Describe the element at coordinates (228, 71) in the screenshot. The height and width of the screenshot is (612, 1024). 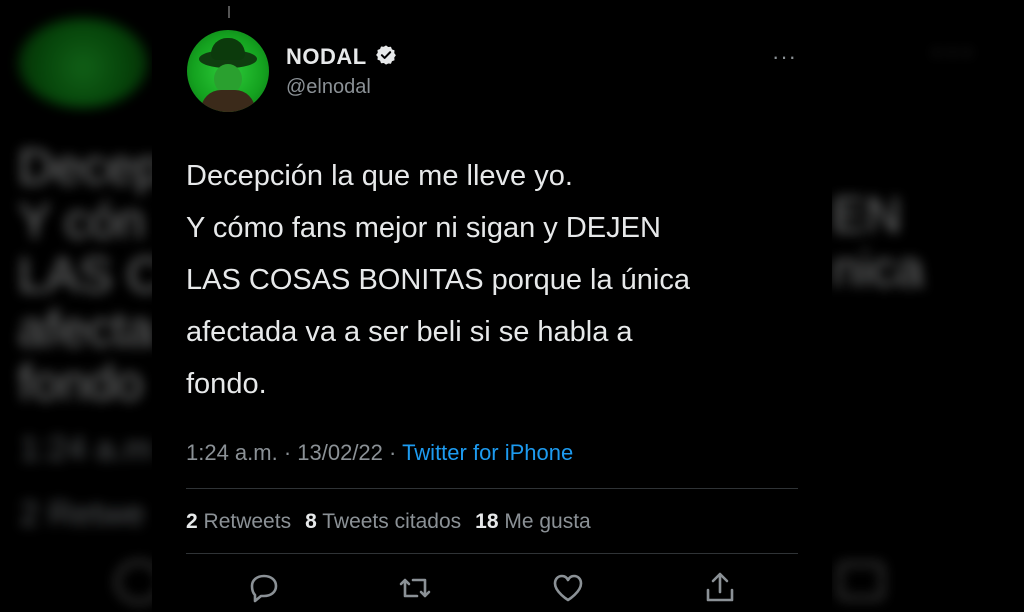
I see `avatar` at that location.